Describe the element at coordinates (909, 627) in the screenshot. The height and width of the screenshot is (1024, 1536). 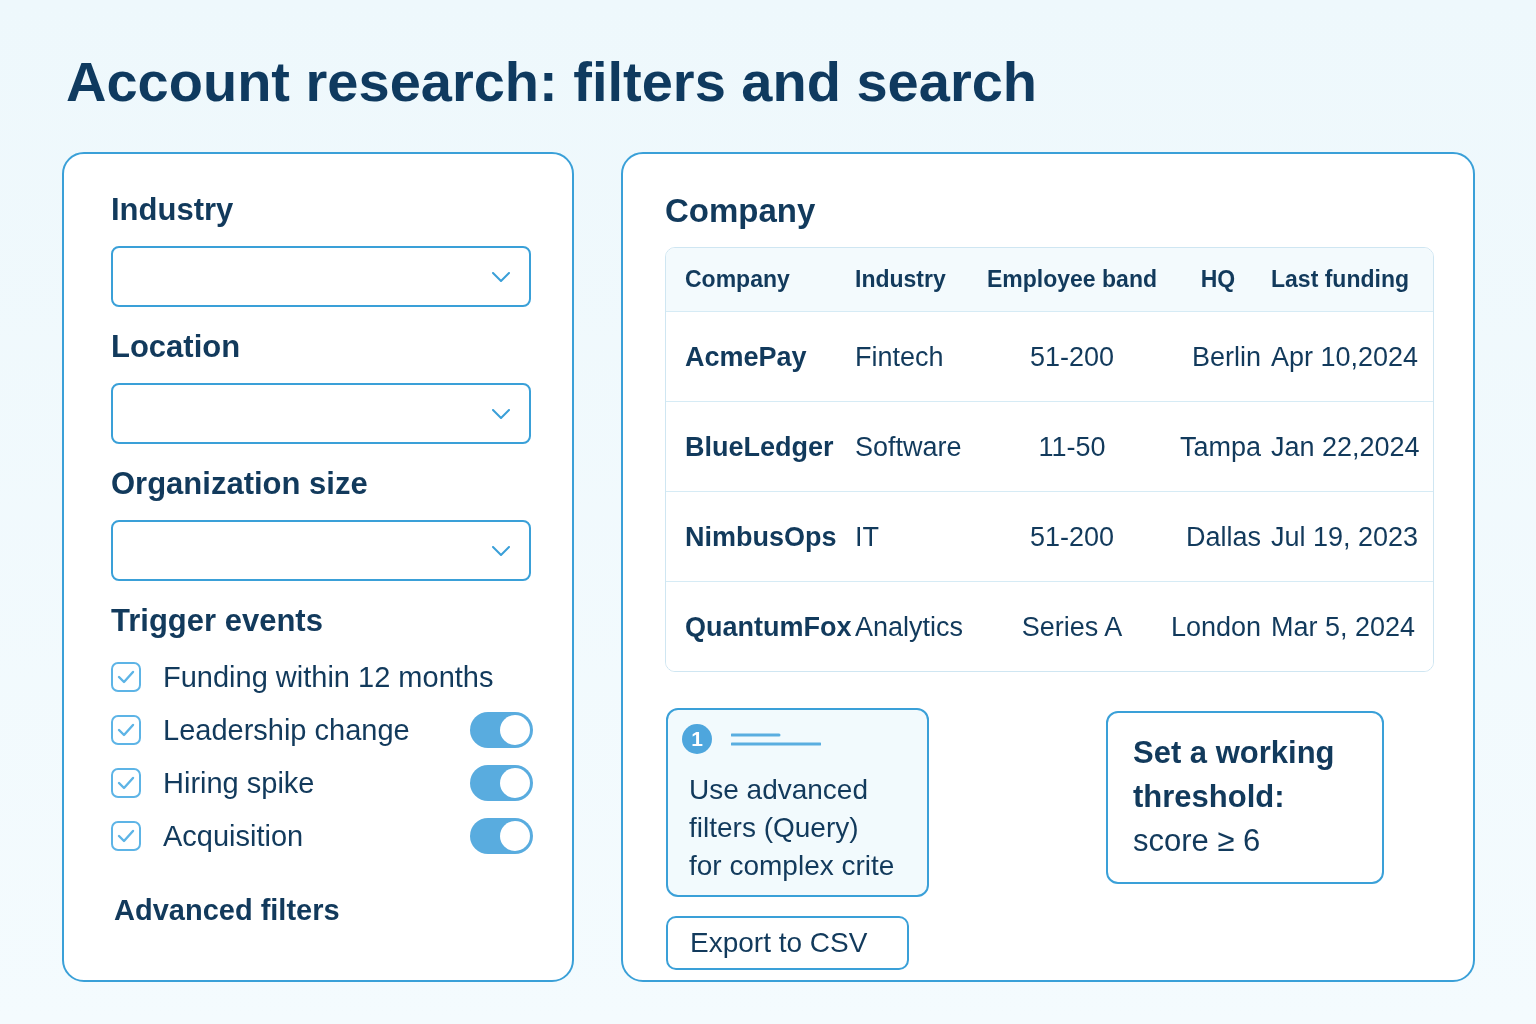
I see `table-cell: Analytics` at that location.